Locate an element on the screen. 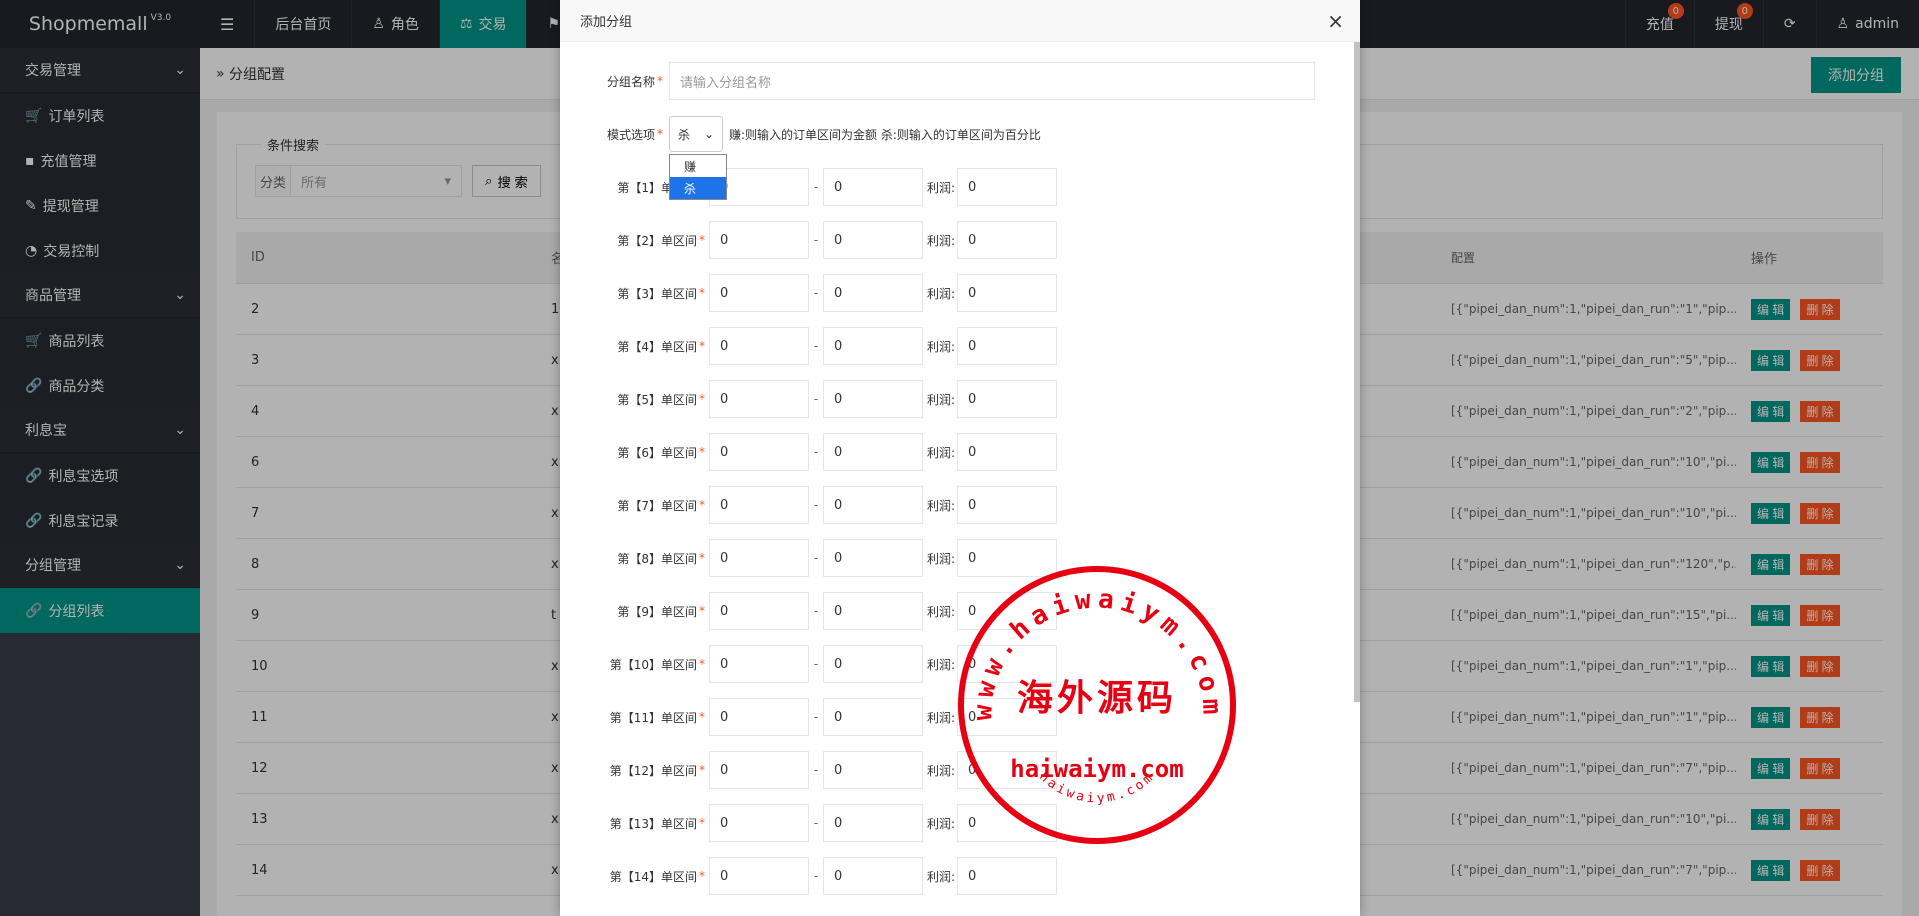  close-icon: × is located at coordinates (1335, 21).